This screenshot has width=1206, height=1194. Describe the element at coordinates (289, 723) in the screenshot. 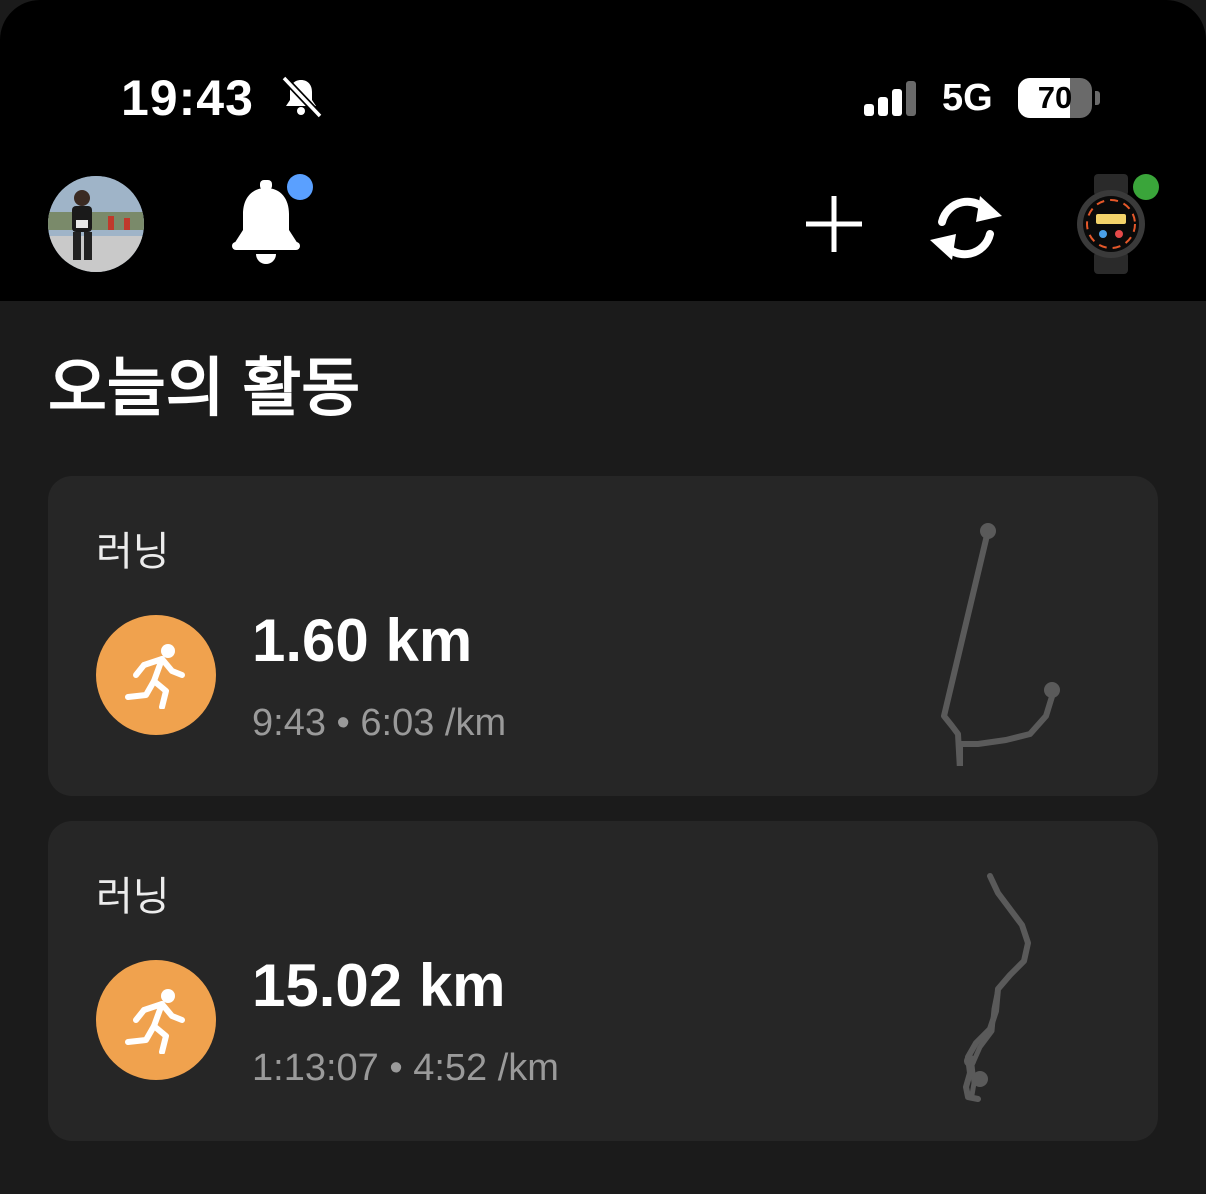

I see `activity-duration: 9:43` at that location.